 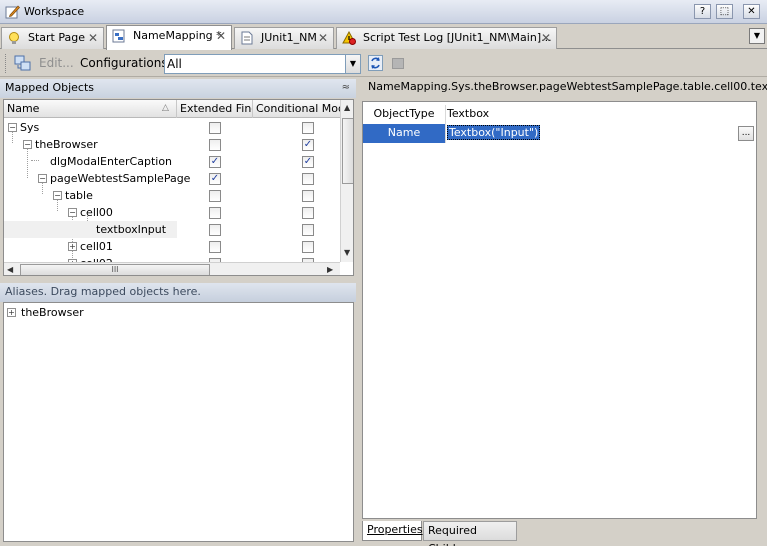 I want to click on horizontal-scrollbar: ◀ III ▶, so click(x=172, y=268).